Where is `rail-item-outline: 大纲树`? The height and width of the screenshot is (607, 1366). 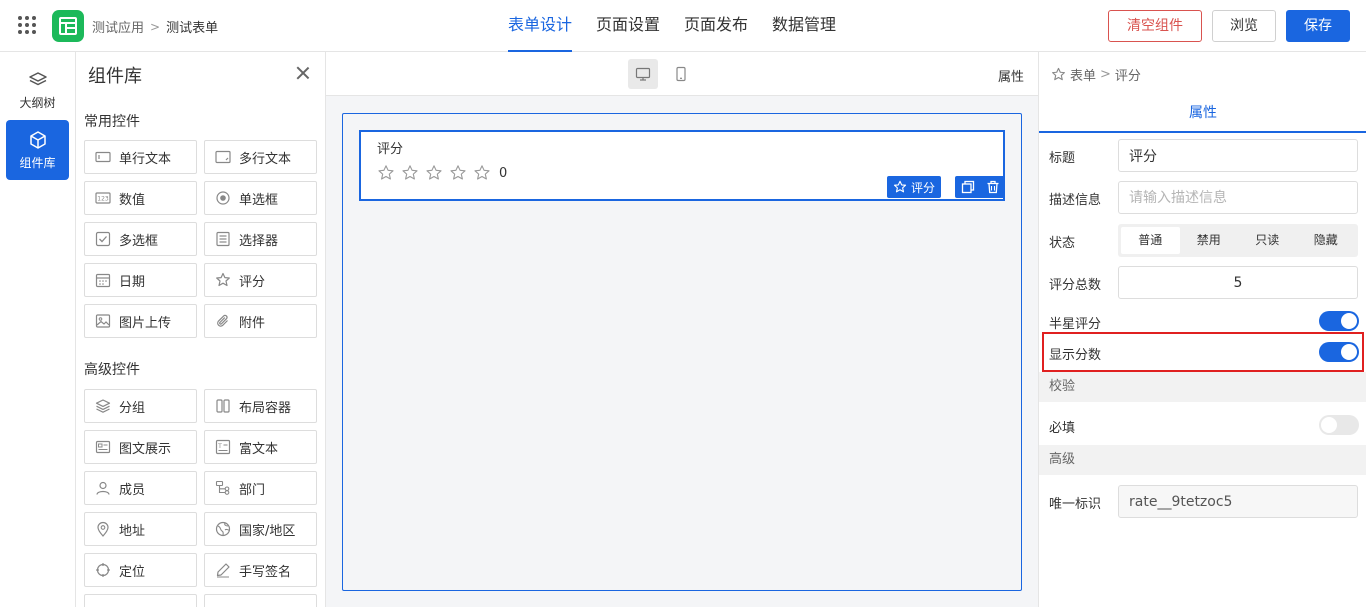
rail-item-outline: 大纲树 is located at coordinates (37, 90).